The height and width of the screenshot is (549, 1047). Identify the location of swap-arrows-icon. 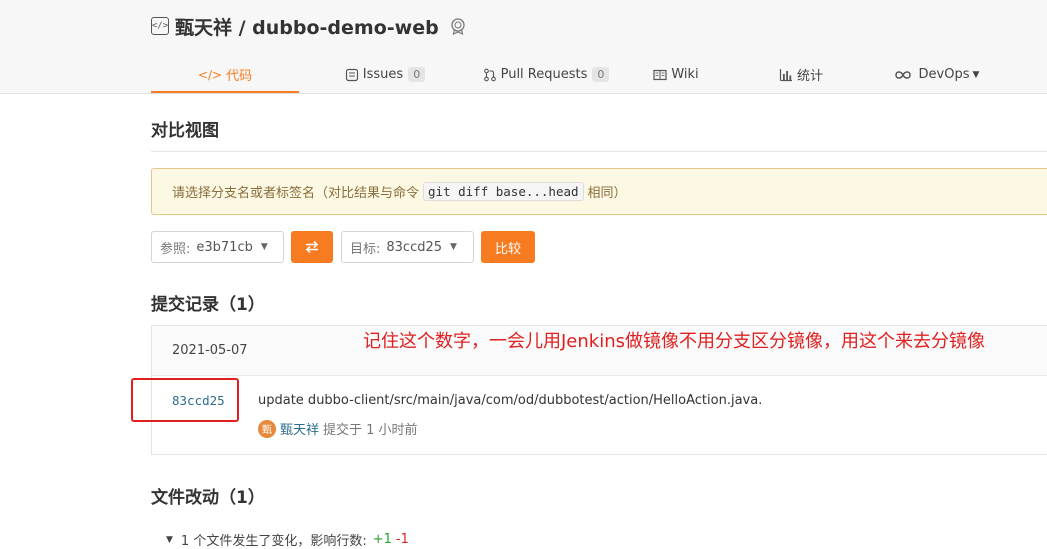
(312, 247).